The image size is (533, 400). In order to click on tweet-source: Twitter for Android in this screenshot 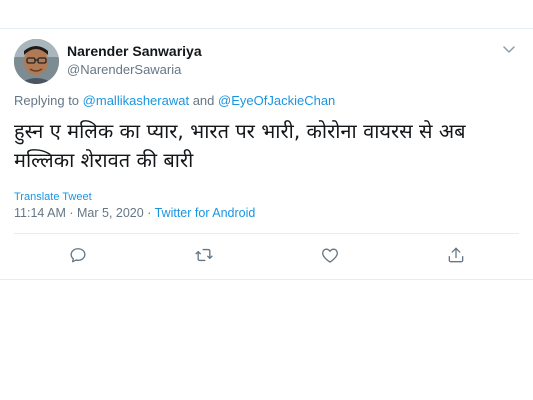, I will do `click(205, 213)`.